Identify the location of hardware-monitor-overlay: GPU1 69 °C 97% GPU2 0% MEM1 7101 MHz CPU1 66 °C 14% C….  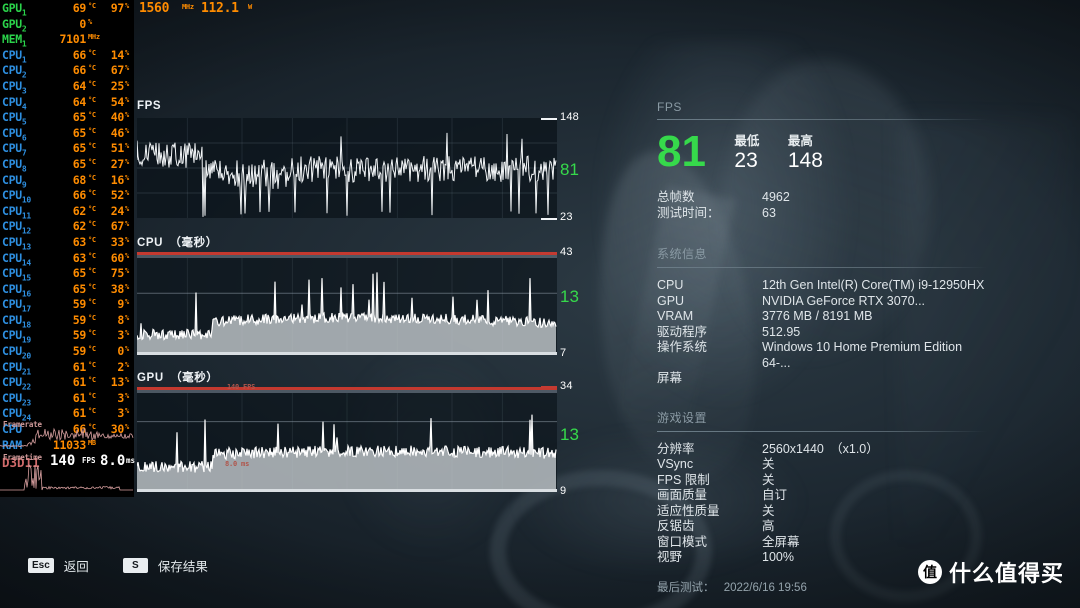
(67, 248).